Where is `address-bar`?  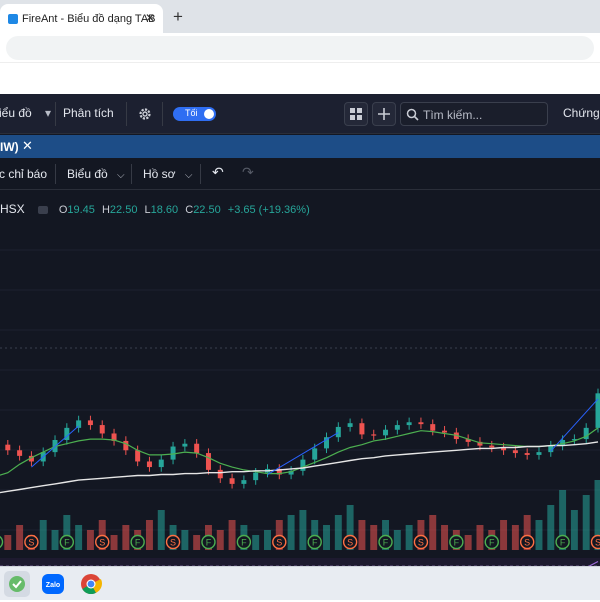 address-bar is located at coordinates (300, 48).